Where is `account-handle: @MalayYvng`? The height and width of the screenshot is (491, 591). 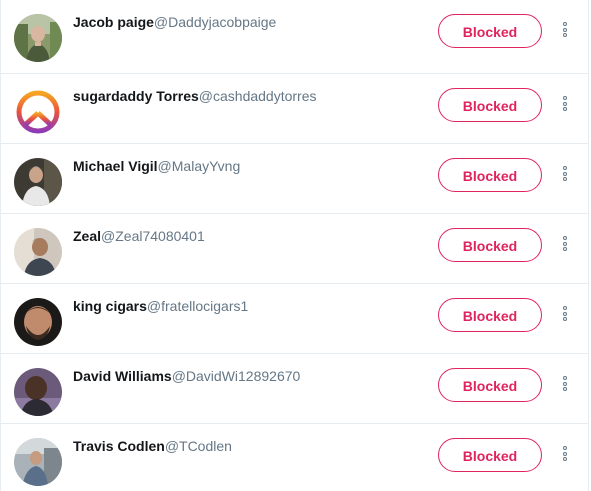 account-handle: @MalayYvng is located at coordinates (199, 166).